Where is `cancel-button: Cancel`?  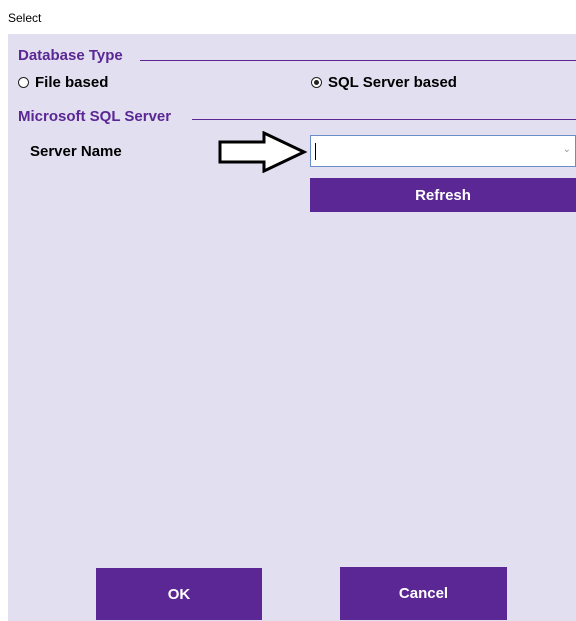
cancel-button: Cancel is located at coordinates (423, 593).